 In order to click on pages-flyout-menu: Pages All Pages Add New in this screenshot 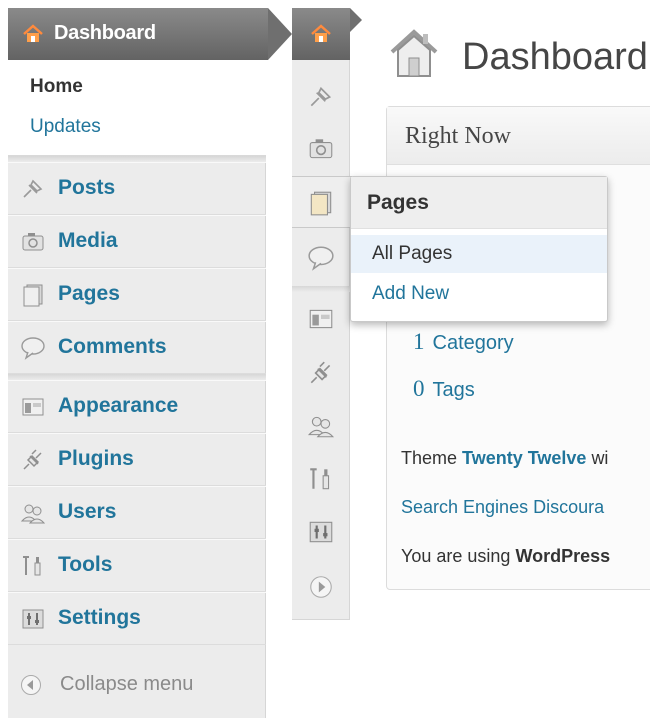, I will do `click(479, 249)`.